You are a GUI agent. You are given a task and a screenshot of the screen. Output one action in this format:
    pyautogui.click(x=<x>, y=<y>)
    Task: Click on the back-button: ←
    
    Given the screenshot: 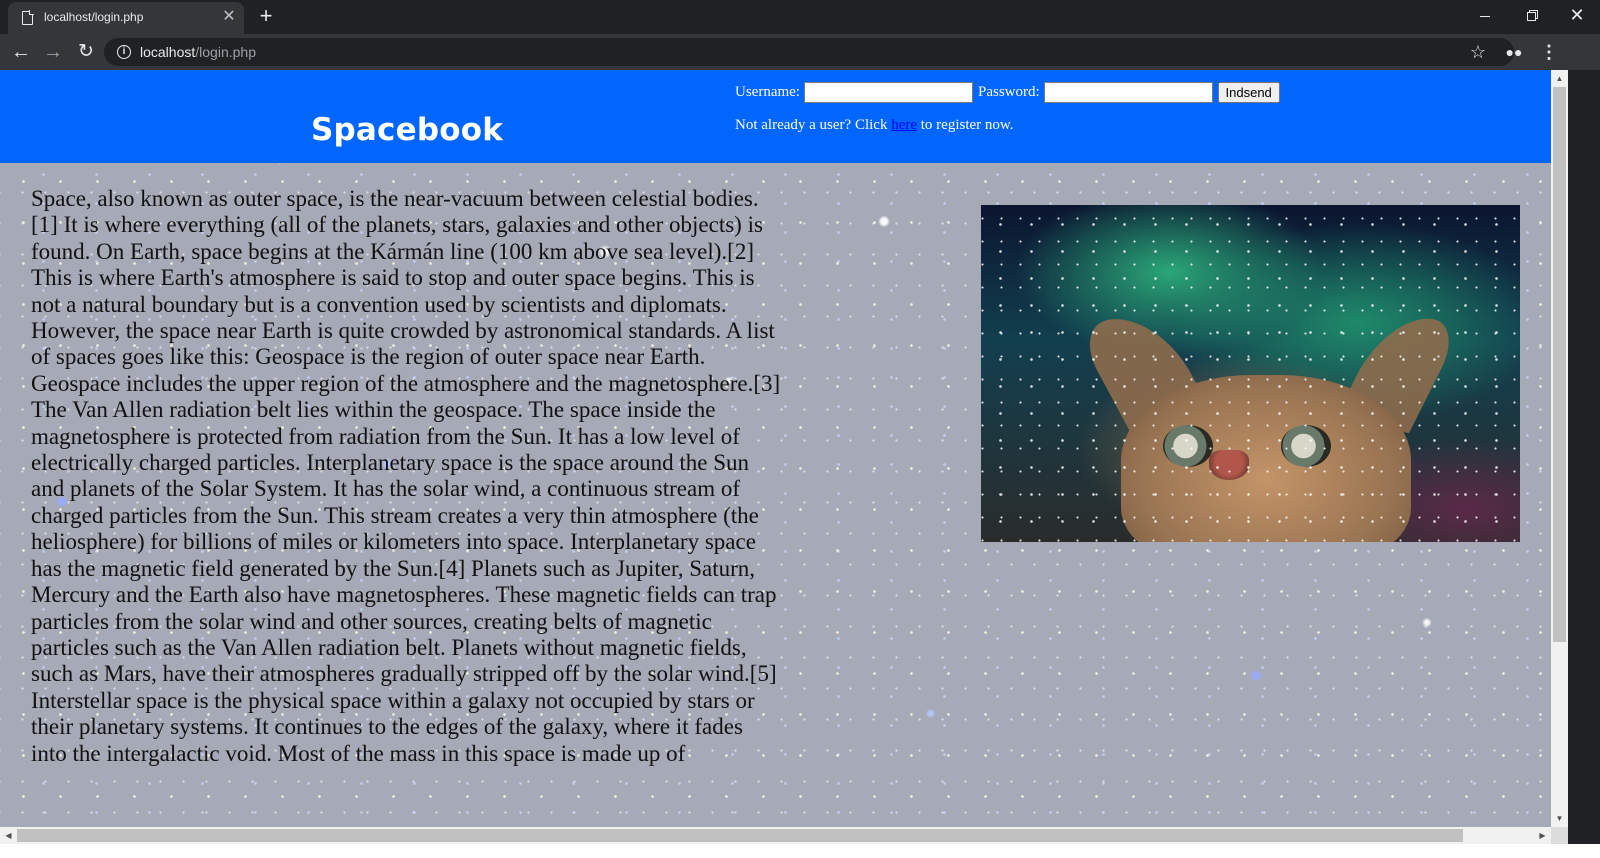 What is the action you would take?
    pyautogui.click(x=21, y=52)
    